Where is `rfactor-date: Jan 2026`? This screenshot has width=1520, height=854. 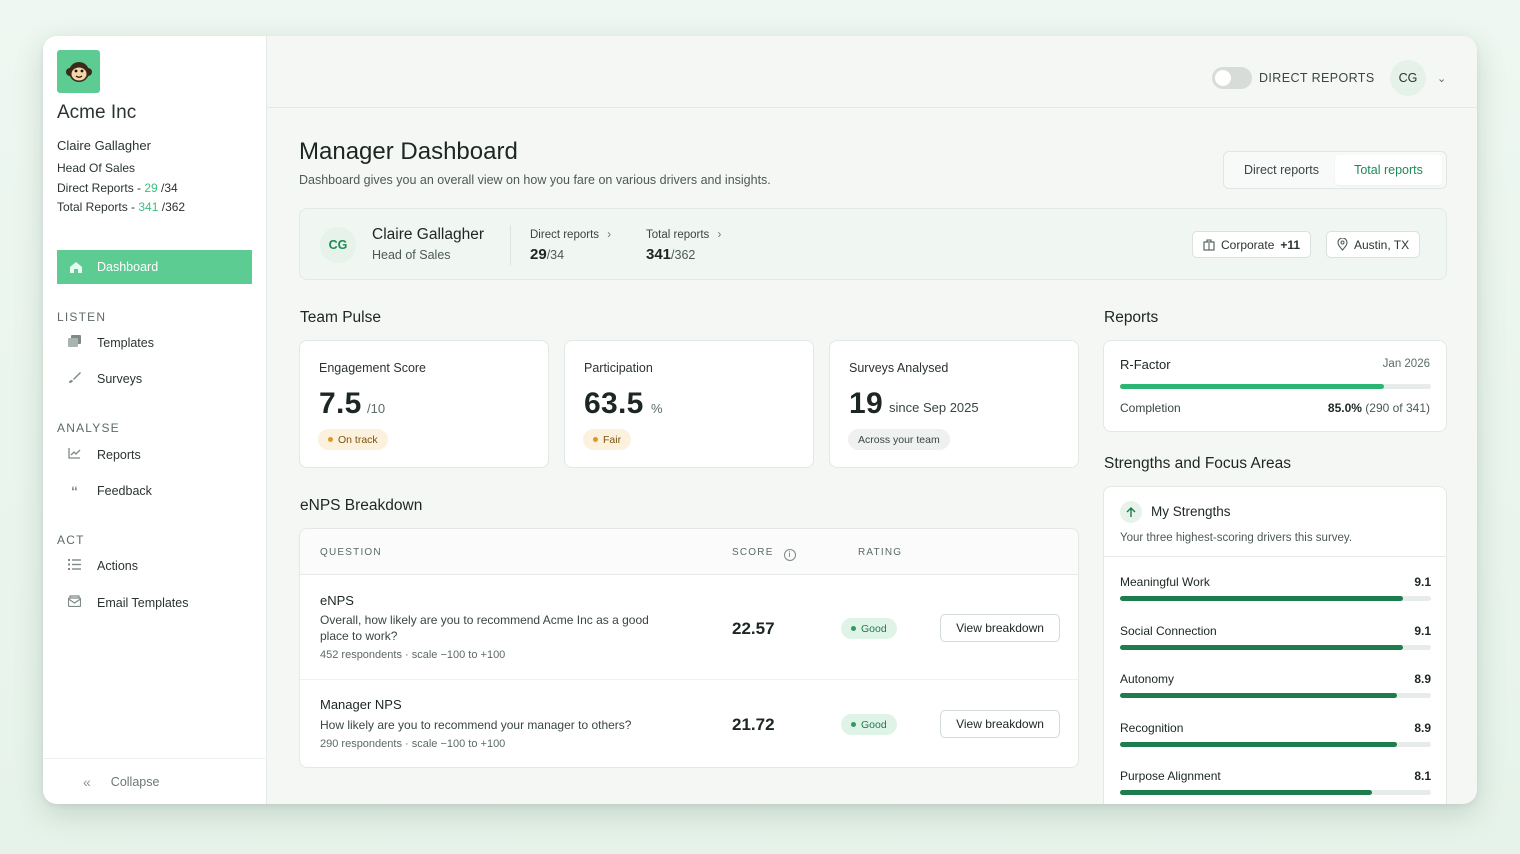
rfactor-date: Jan 2026 is located at coordinates (1406, 364).